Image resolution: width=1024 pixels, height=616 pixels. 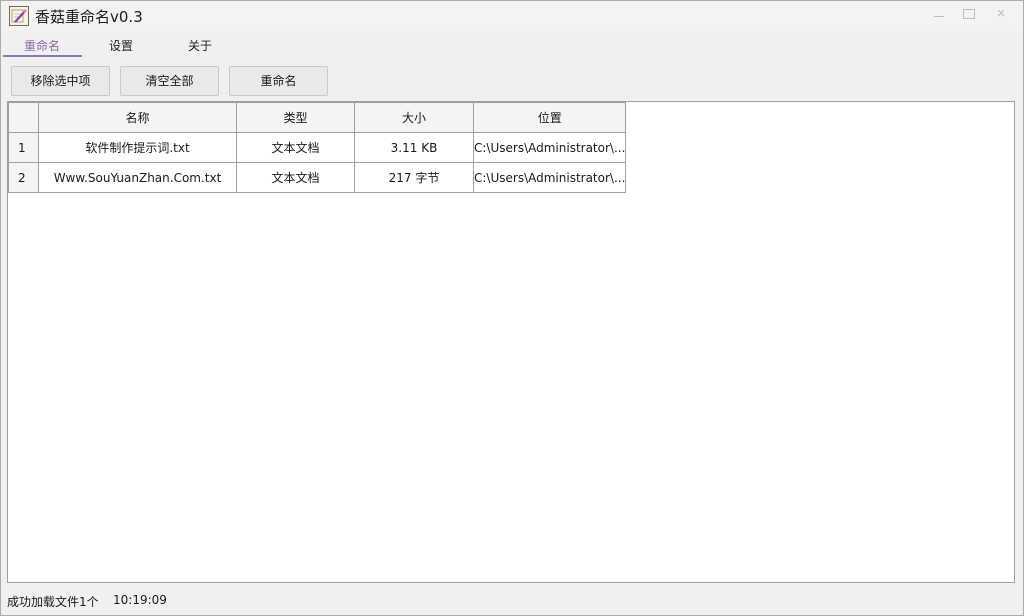 I want to click on column-header-location: 位置, so click(x=549, y=117).